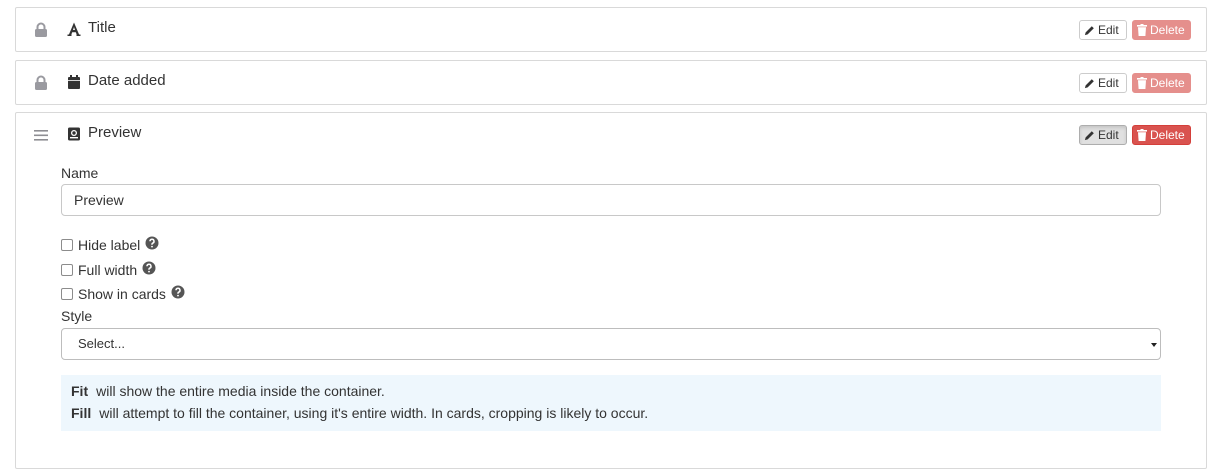 The image size is (1216, 474). What do you see at coordinates (127, 80) in the screenshot?
I see `field-title: Date added` at bounding box center [127, 80].